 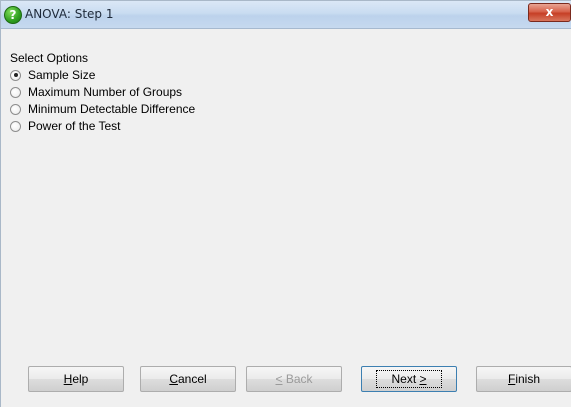 I want to click on cancel-button-label: Cancel, so click(x=188, y=379).